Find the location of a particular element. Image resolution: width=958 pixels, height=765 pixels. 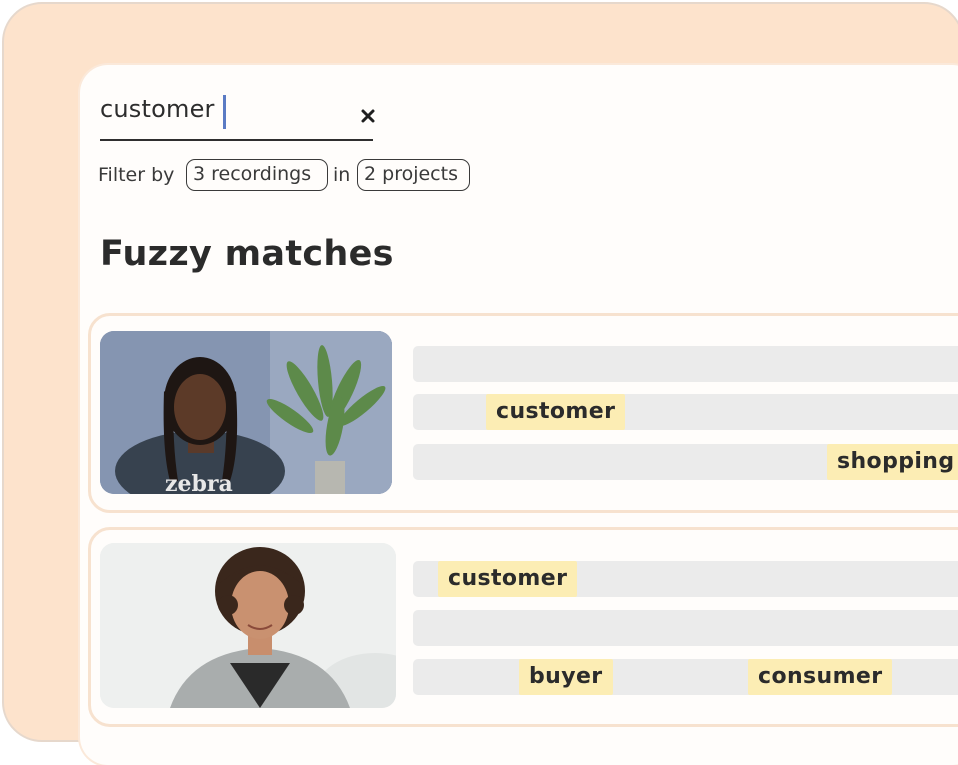

filter-label: Filter by is located at coordinates (136, 175).